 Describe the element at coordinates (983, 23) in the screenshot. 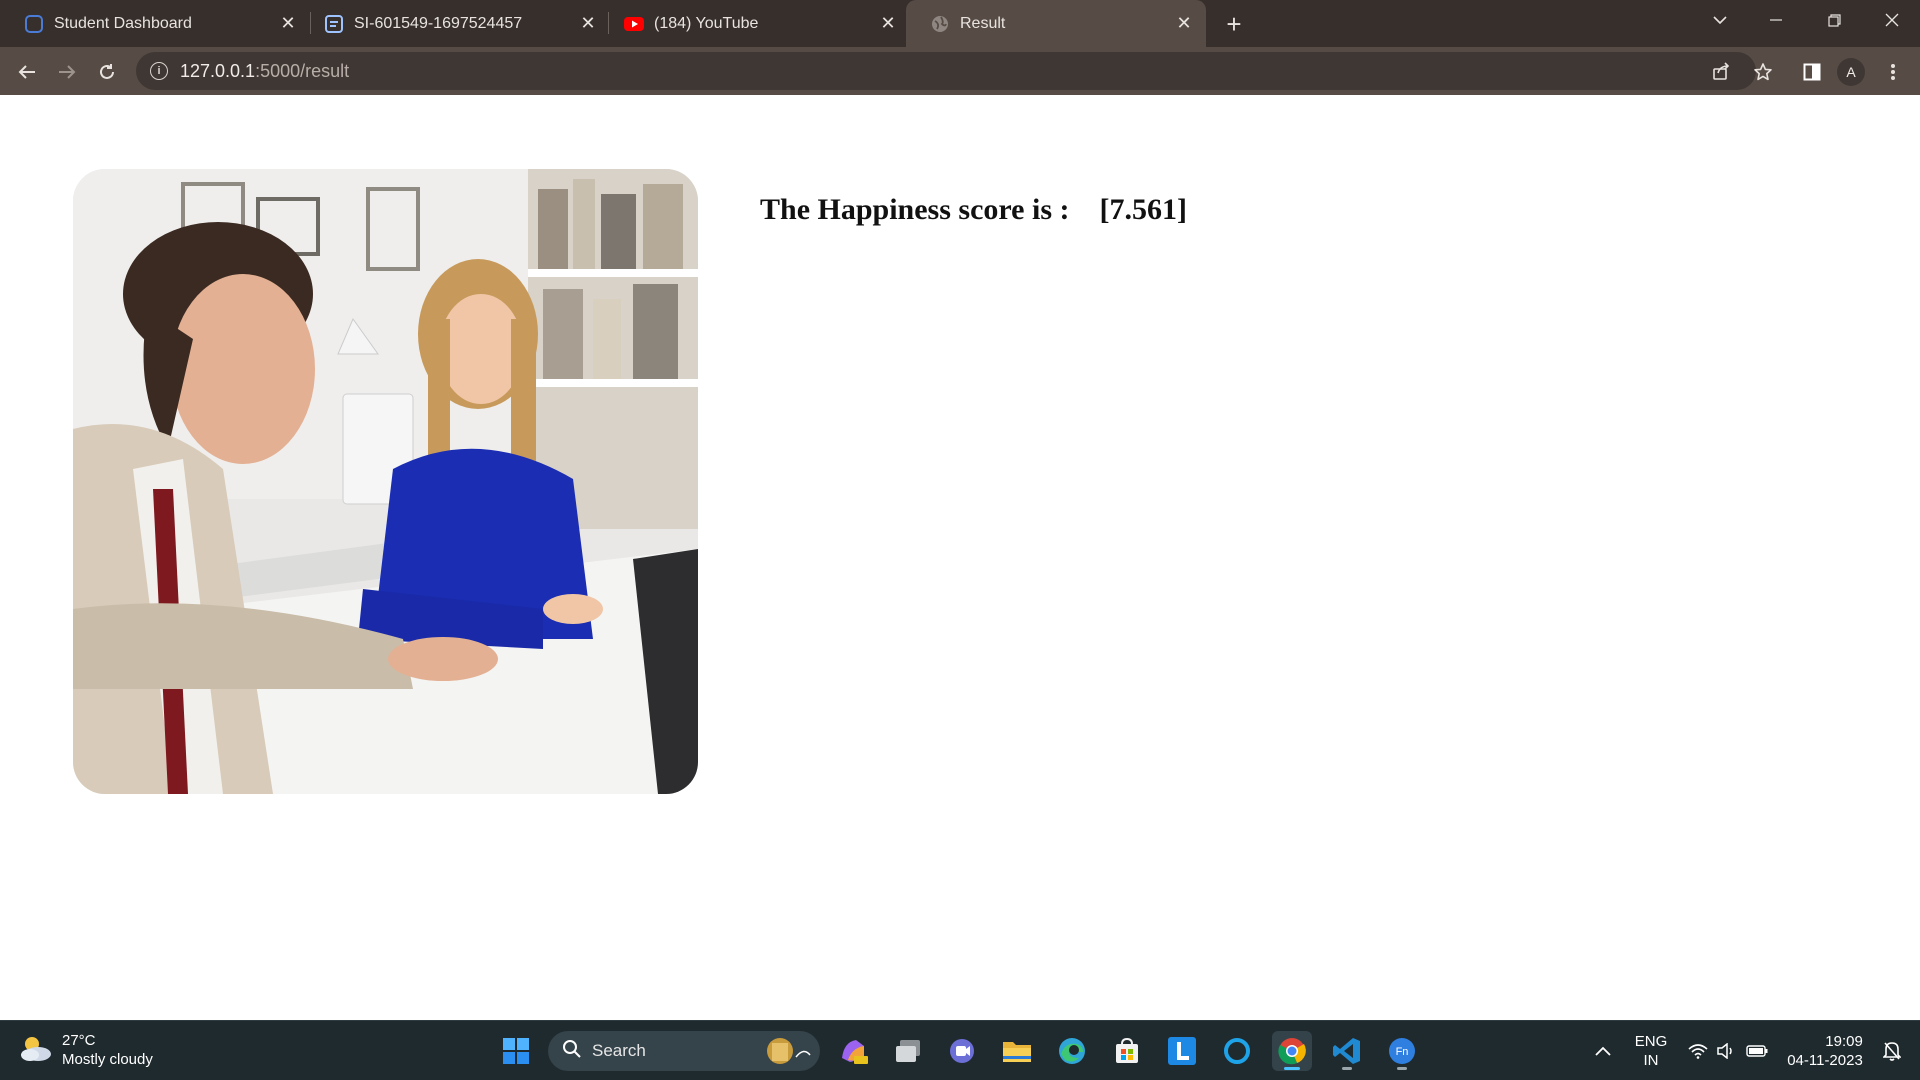

I see `tab-title: Result` at that location.